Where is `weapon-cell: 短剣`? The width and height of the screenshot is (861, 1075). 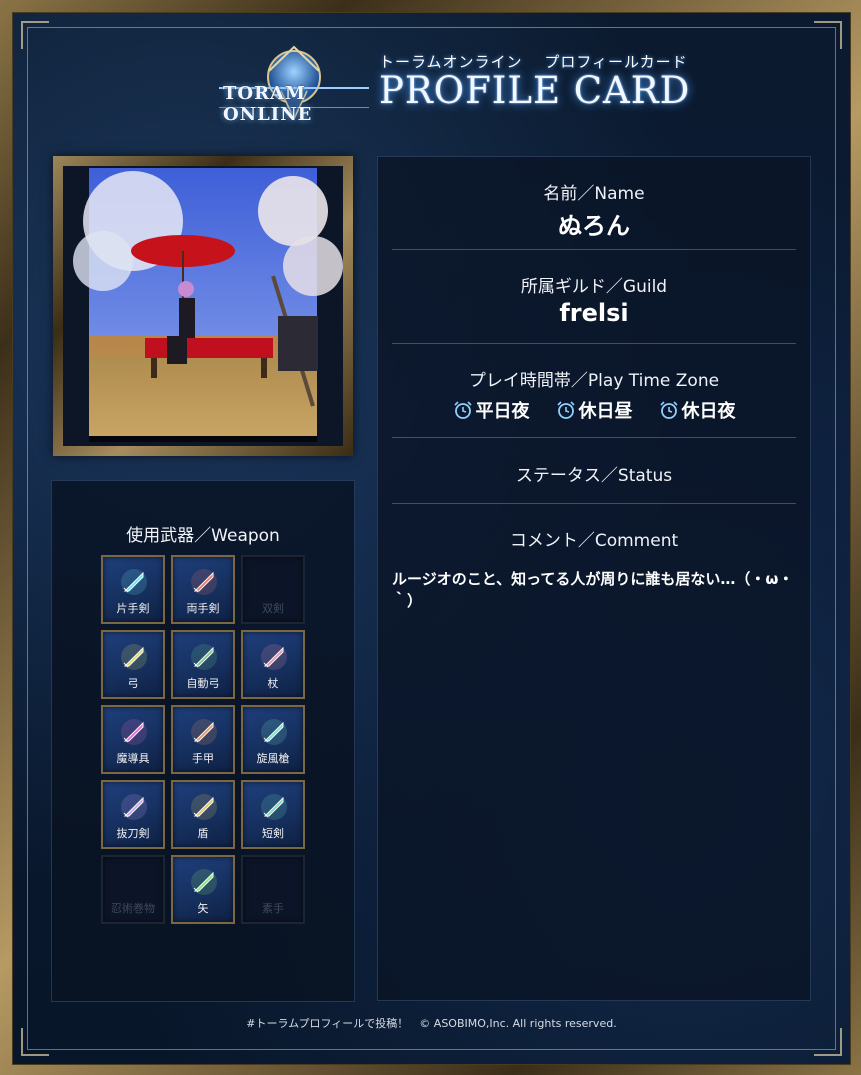
weapon-cell: 短剣 is located at coordinates (273, 814).